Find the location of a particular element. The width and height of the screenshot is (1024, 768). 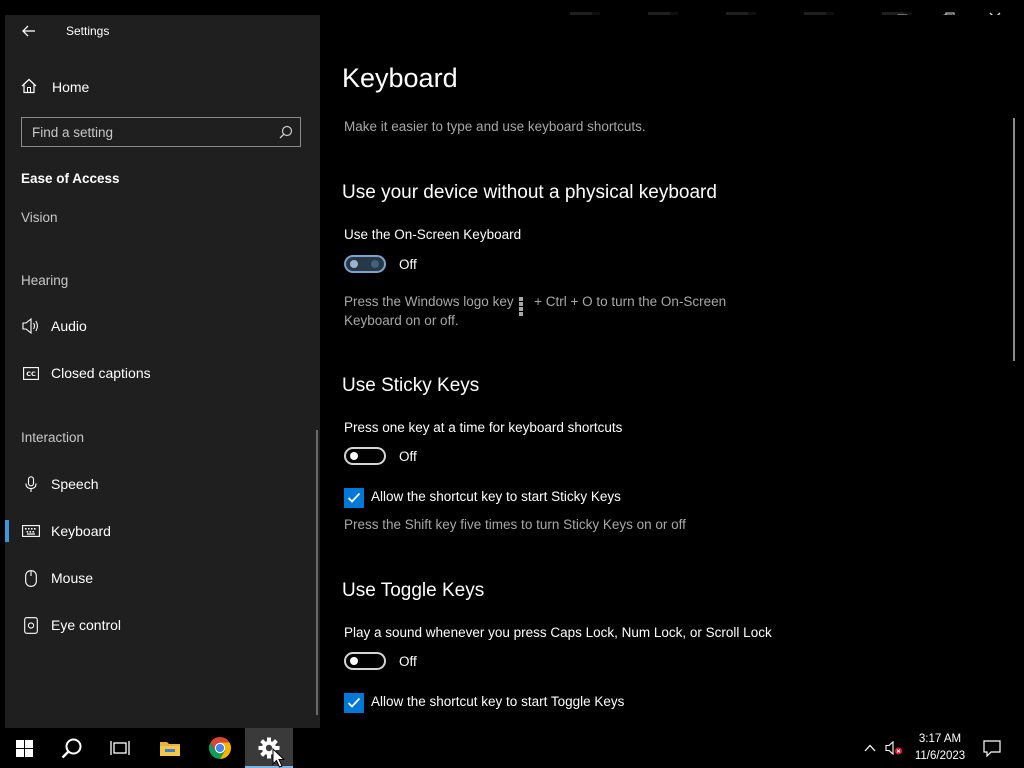

toggle-keys-shortcut-checkbox is located at coordinates (354, 703).